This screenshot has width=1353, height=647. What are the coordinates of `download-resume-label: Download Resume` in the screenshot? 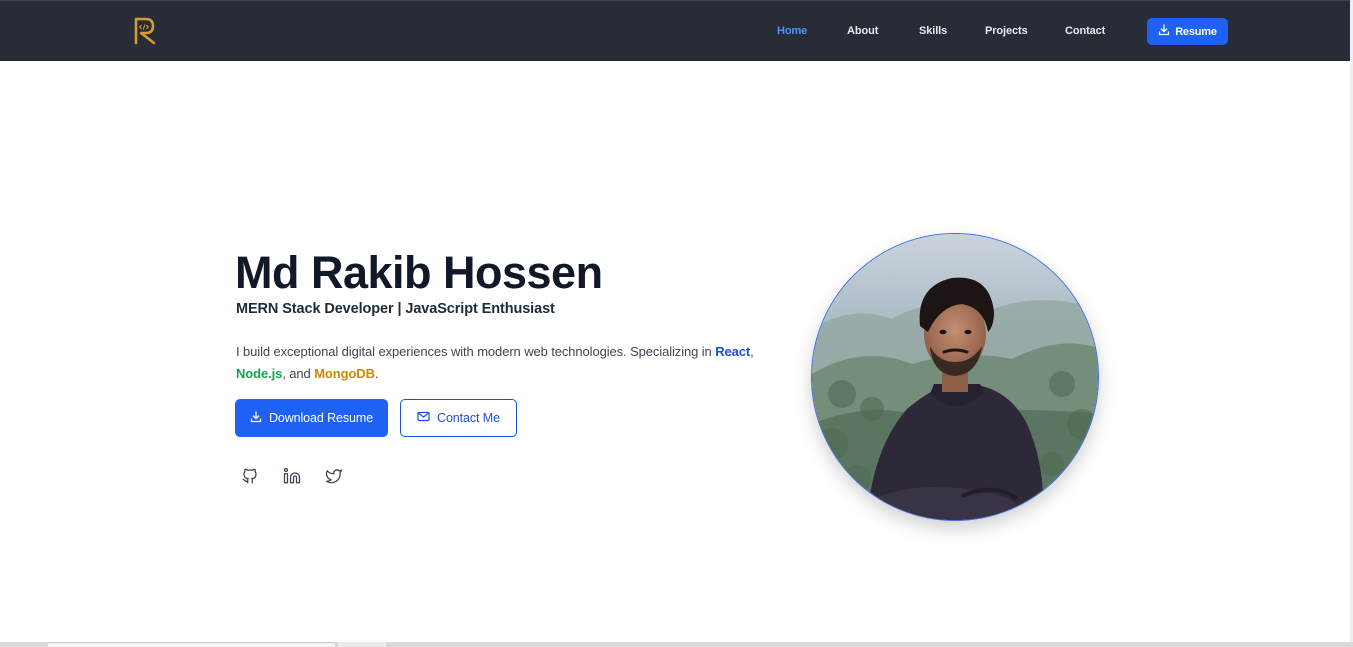 It's located at (321, 418).